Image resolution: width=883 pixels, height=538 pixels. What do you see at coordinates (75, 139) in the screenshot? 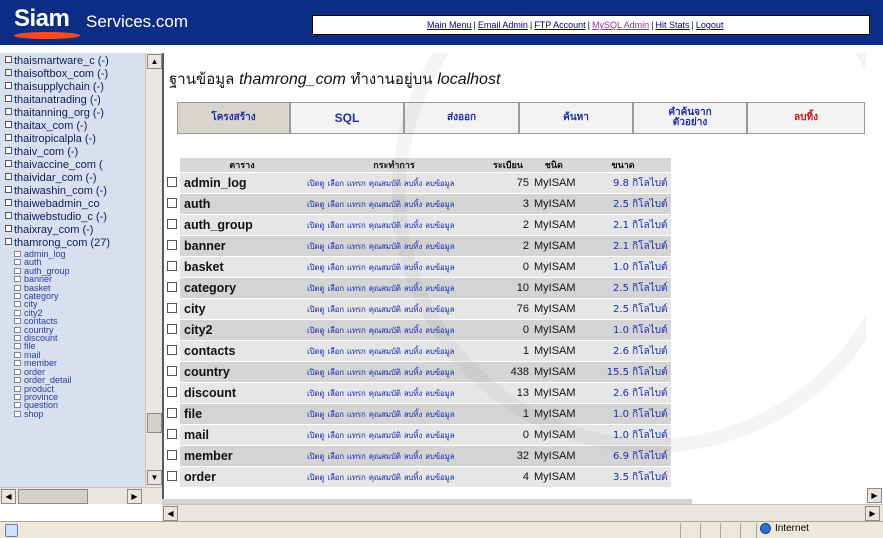
I see `tree-database-item: thaitropicalpla (-)` at bounding box center [75, 139].